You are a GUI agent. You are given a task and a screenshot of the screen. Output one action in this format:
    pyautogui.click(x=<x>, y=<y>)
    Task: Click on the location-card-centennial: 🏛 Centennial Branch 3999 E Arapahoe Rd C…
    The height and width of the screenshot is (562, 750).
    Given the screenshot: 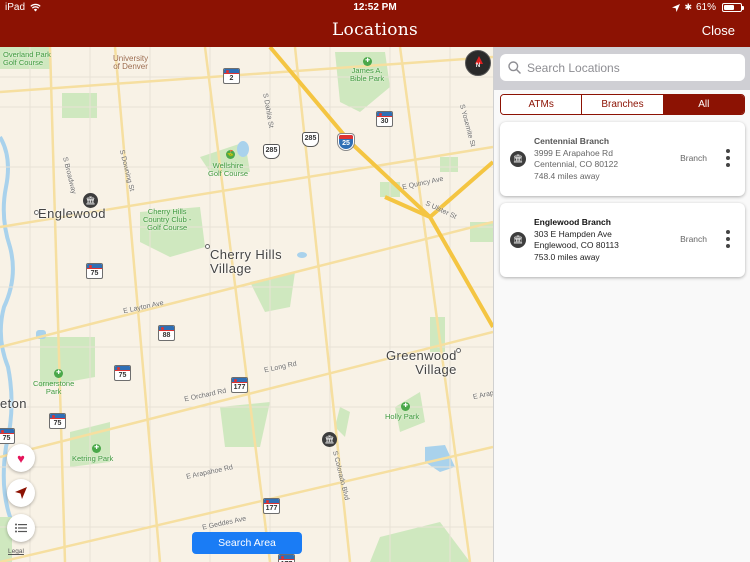 What is the action you would take?
    pyautogui.click(x=622, y=159)
    